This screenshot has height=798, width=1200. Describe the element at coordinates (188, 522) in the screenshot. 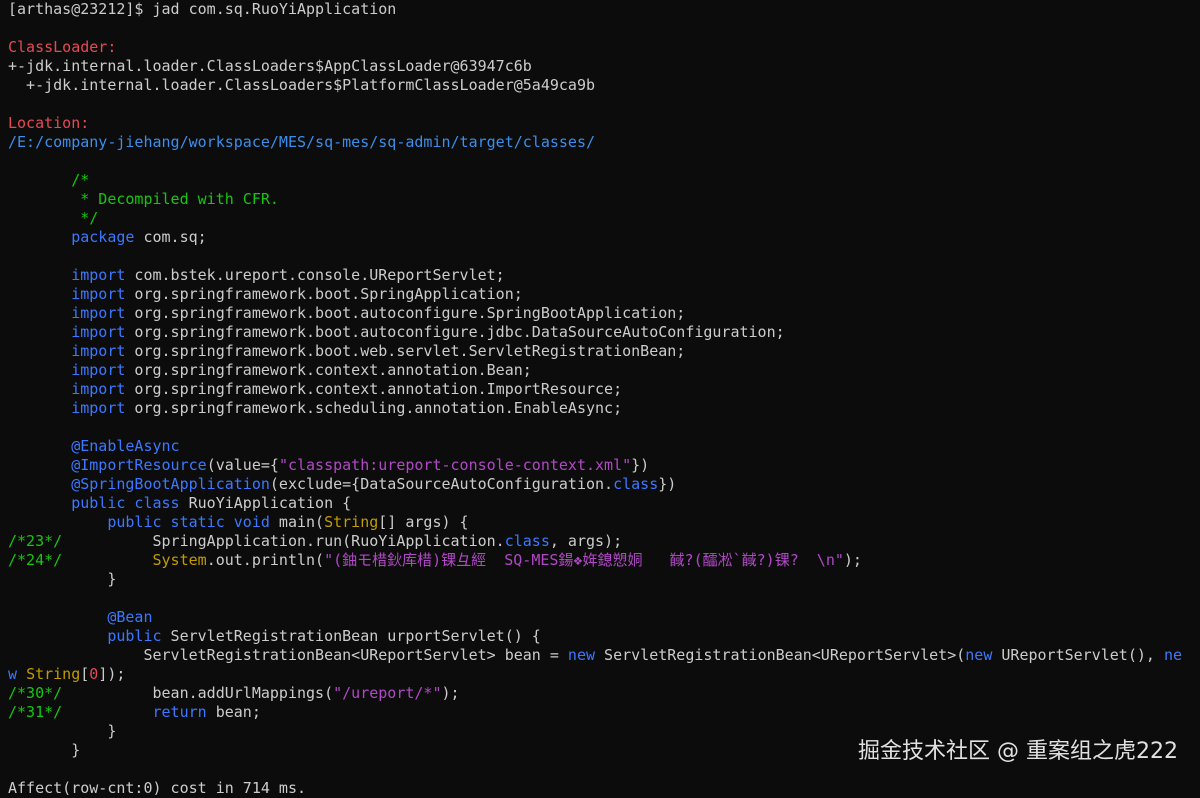

I see `terminal-text-kw: public static void` at that location.